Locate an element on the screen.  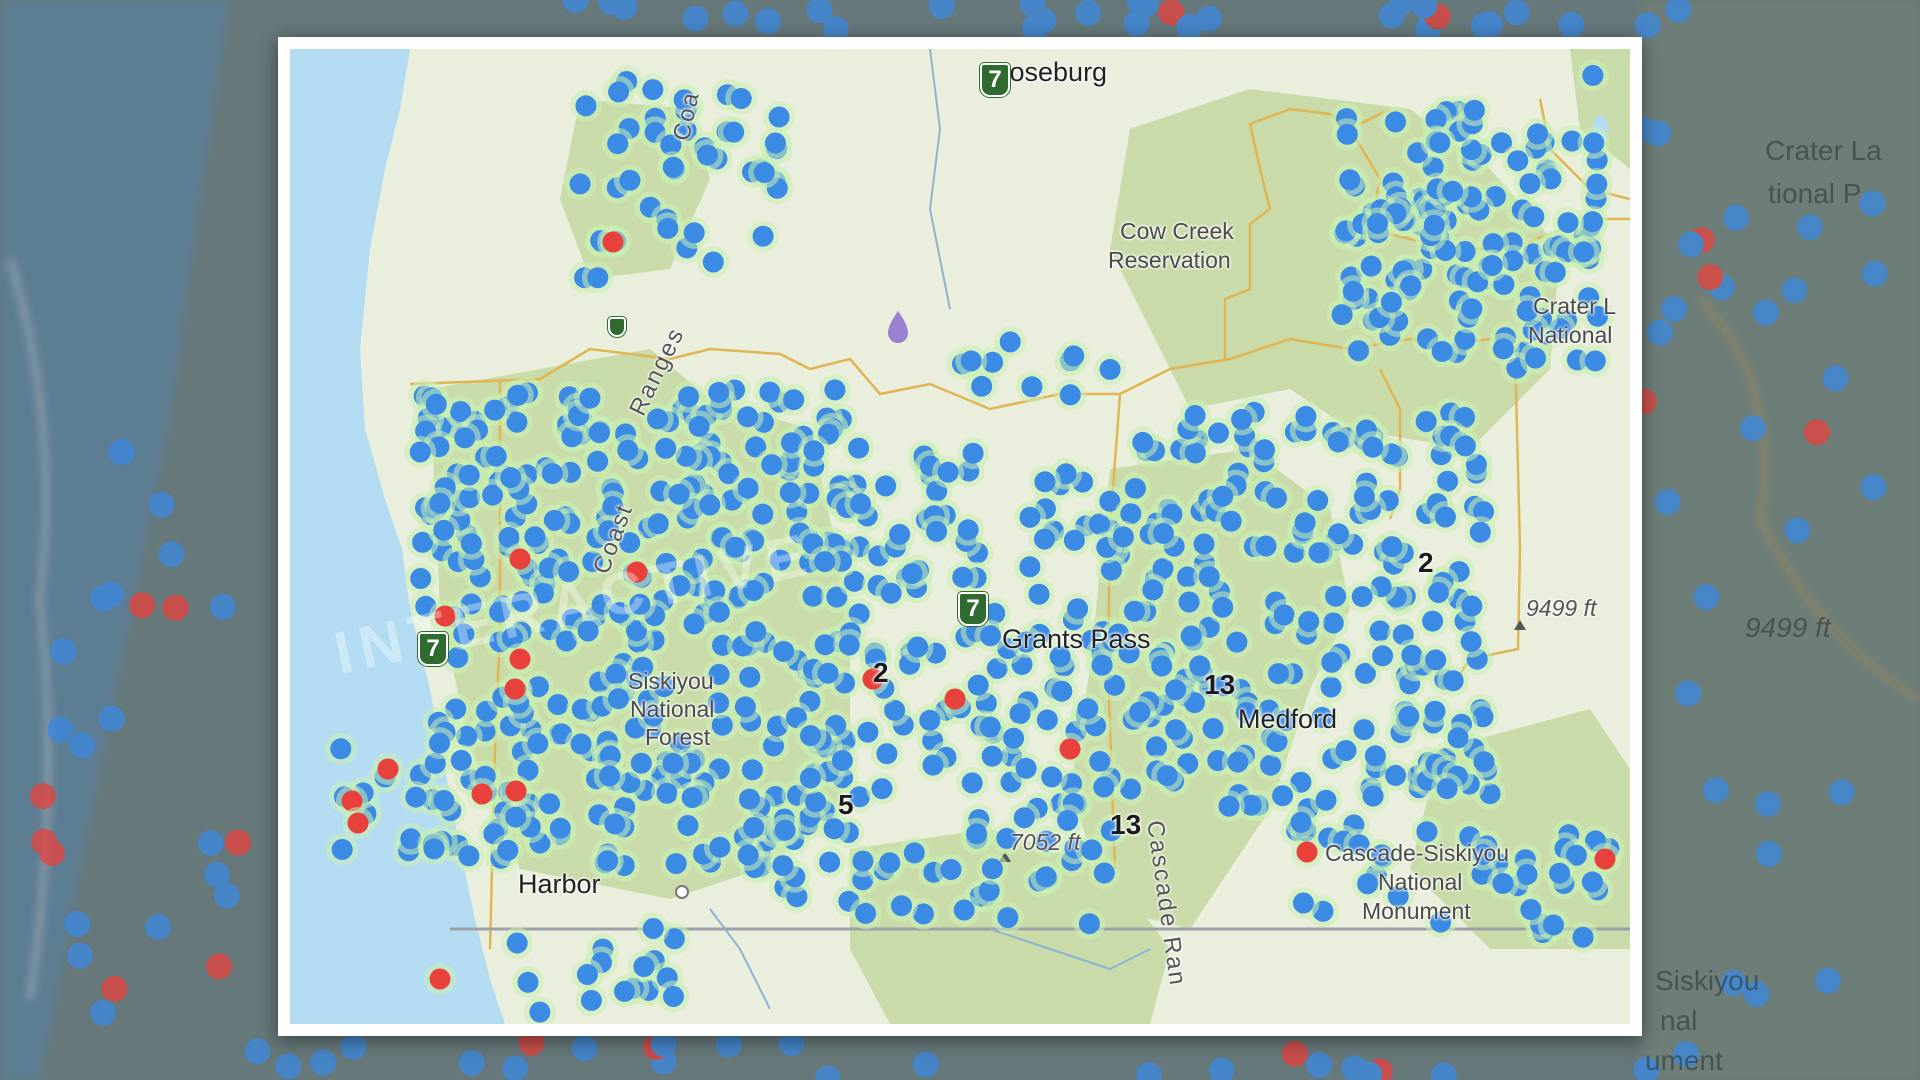
cluster-count-badge: 2 is located at coordinates (881, 673).